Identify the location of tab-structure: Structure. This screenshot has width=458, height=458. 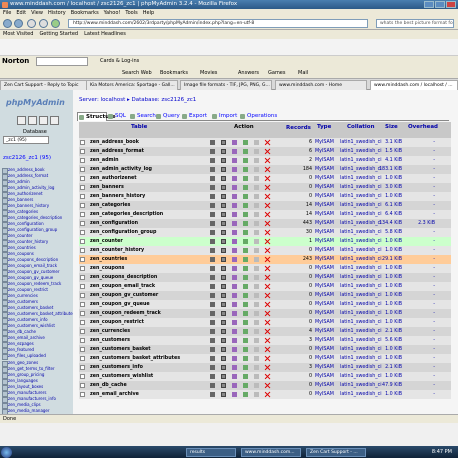
(96, 116).